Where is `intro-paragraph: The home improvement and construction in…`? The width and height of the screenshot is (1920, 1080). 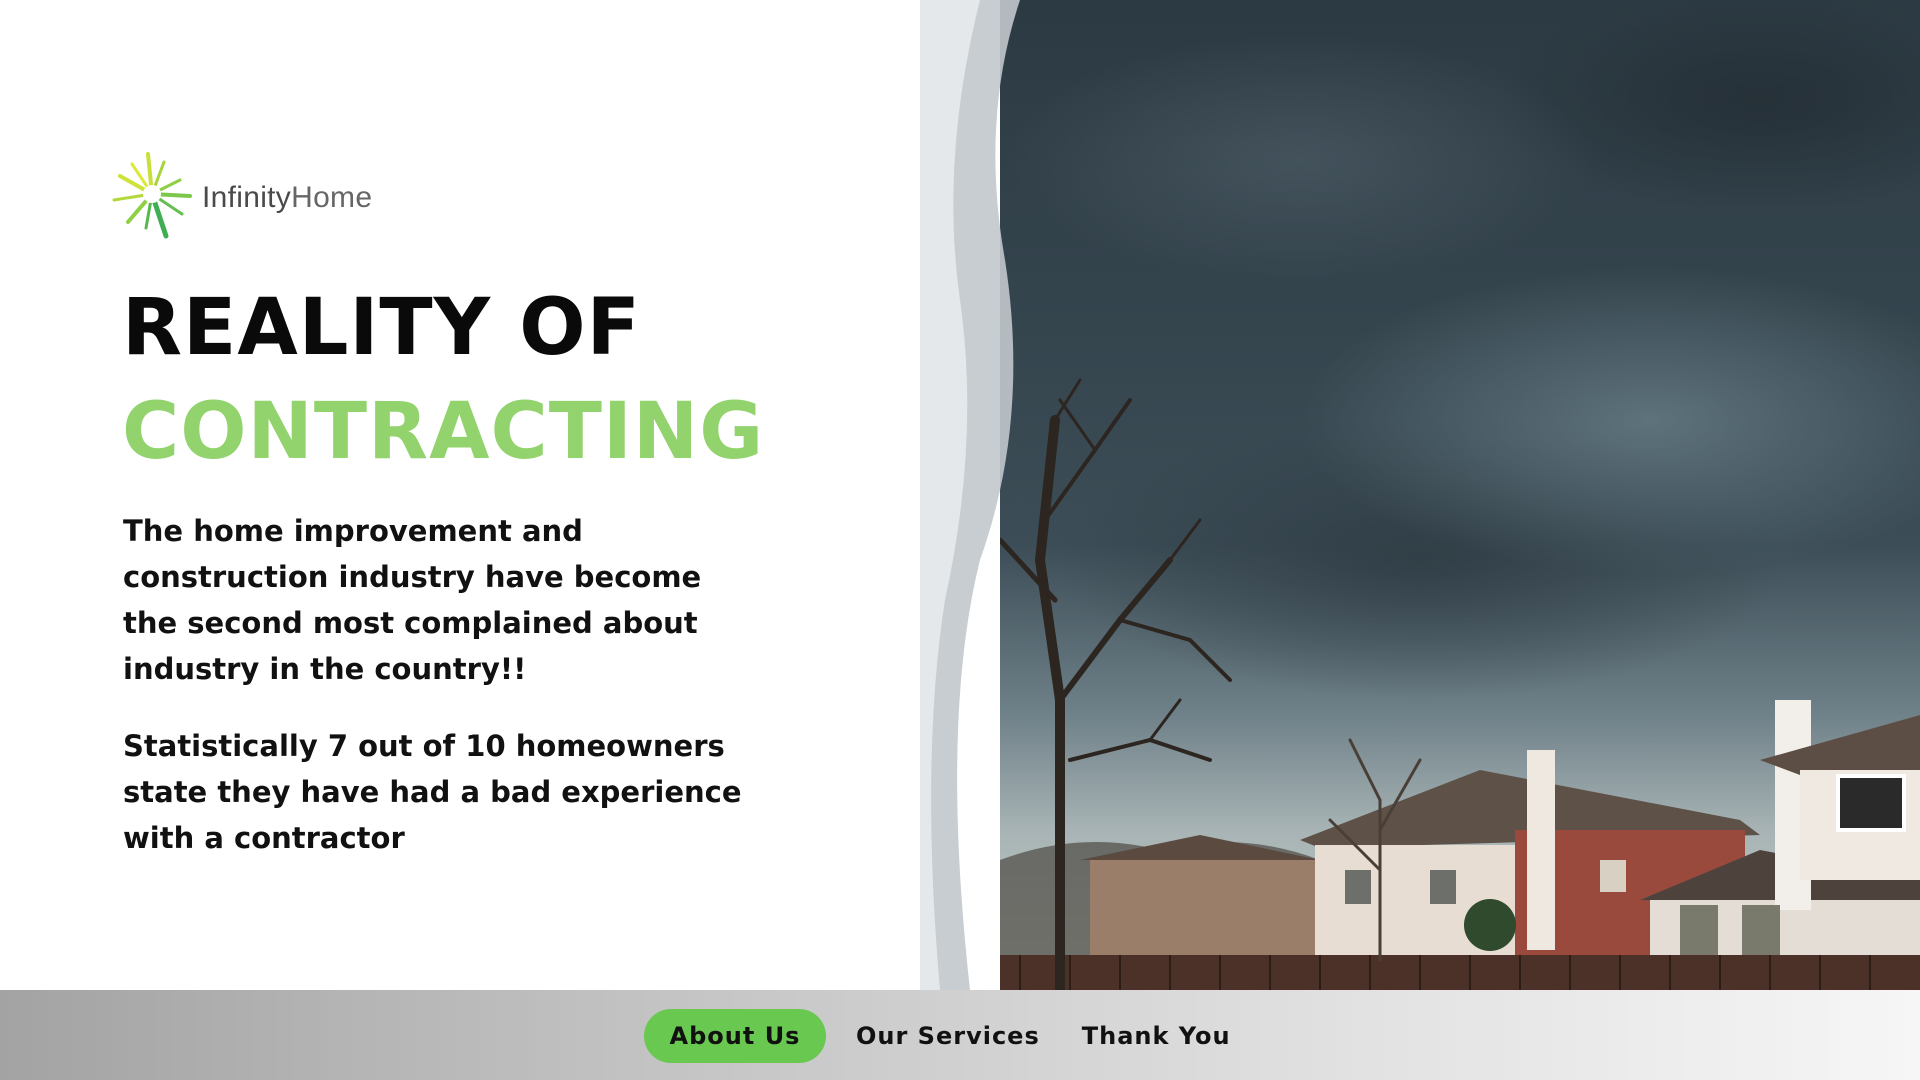 intro-paragraph: The home improvement and construction in… is located at coordinates (412, 600).